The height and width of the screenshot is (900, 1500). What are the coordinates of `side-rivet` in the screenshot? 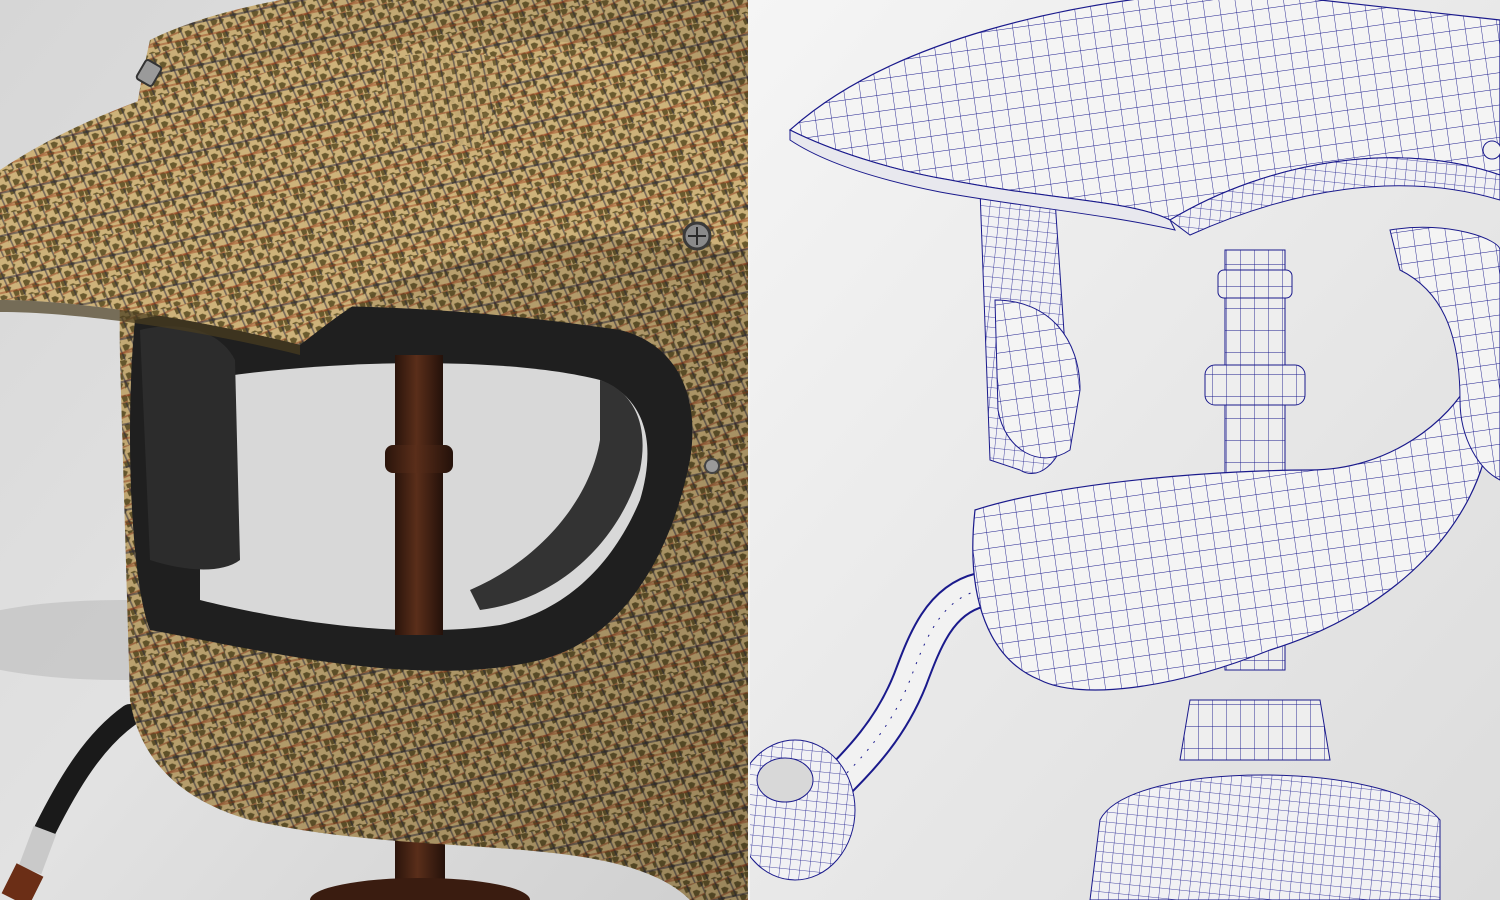 It's located at (712, 466).